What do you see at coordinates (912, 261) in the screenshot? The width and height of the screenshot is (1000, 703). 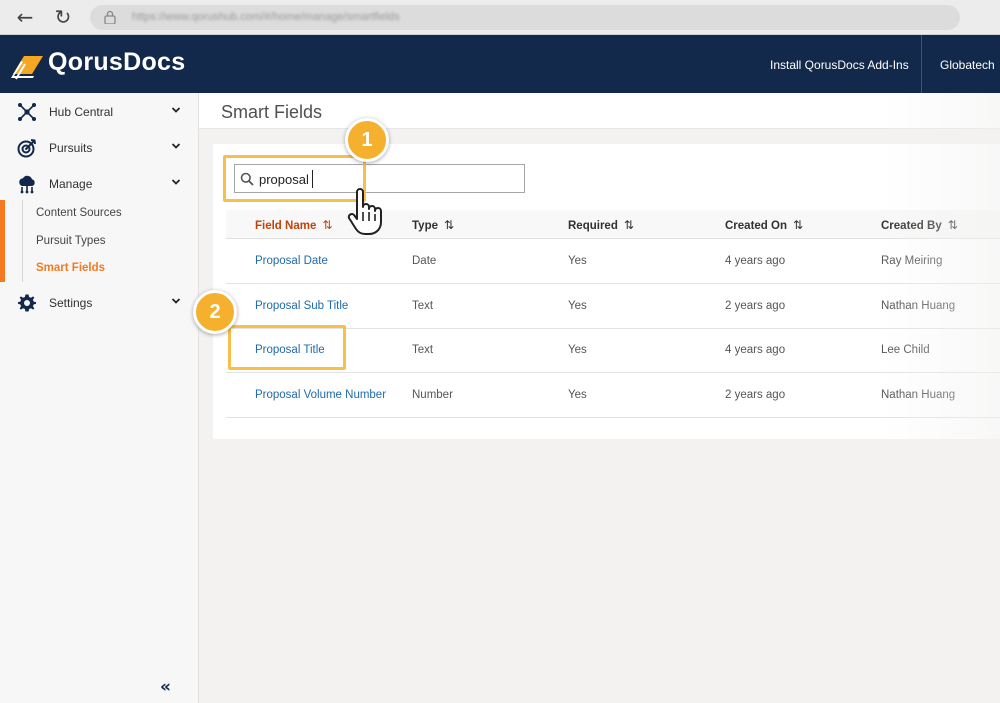 I see `table-cell-created-by: Ray Meiring` at bounding box center [912, 261].